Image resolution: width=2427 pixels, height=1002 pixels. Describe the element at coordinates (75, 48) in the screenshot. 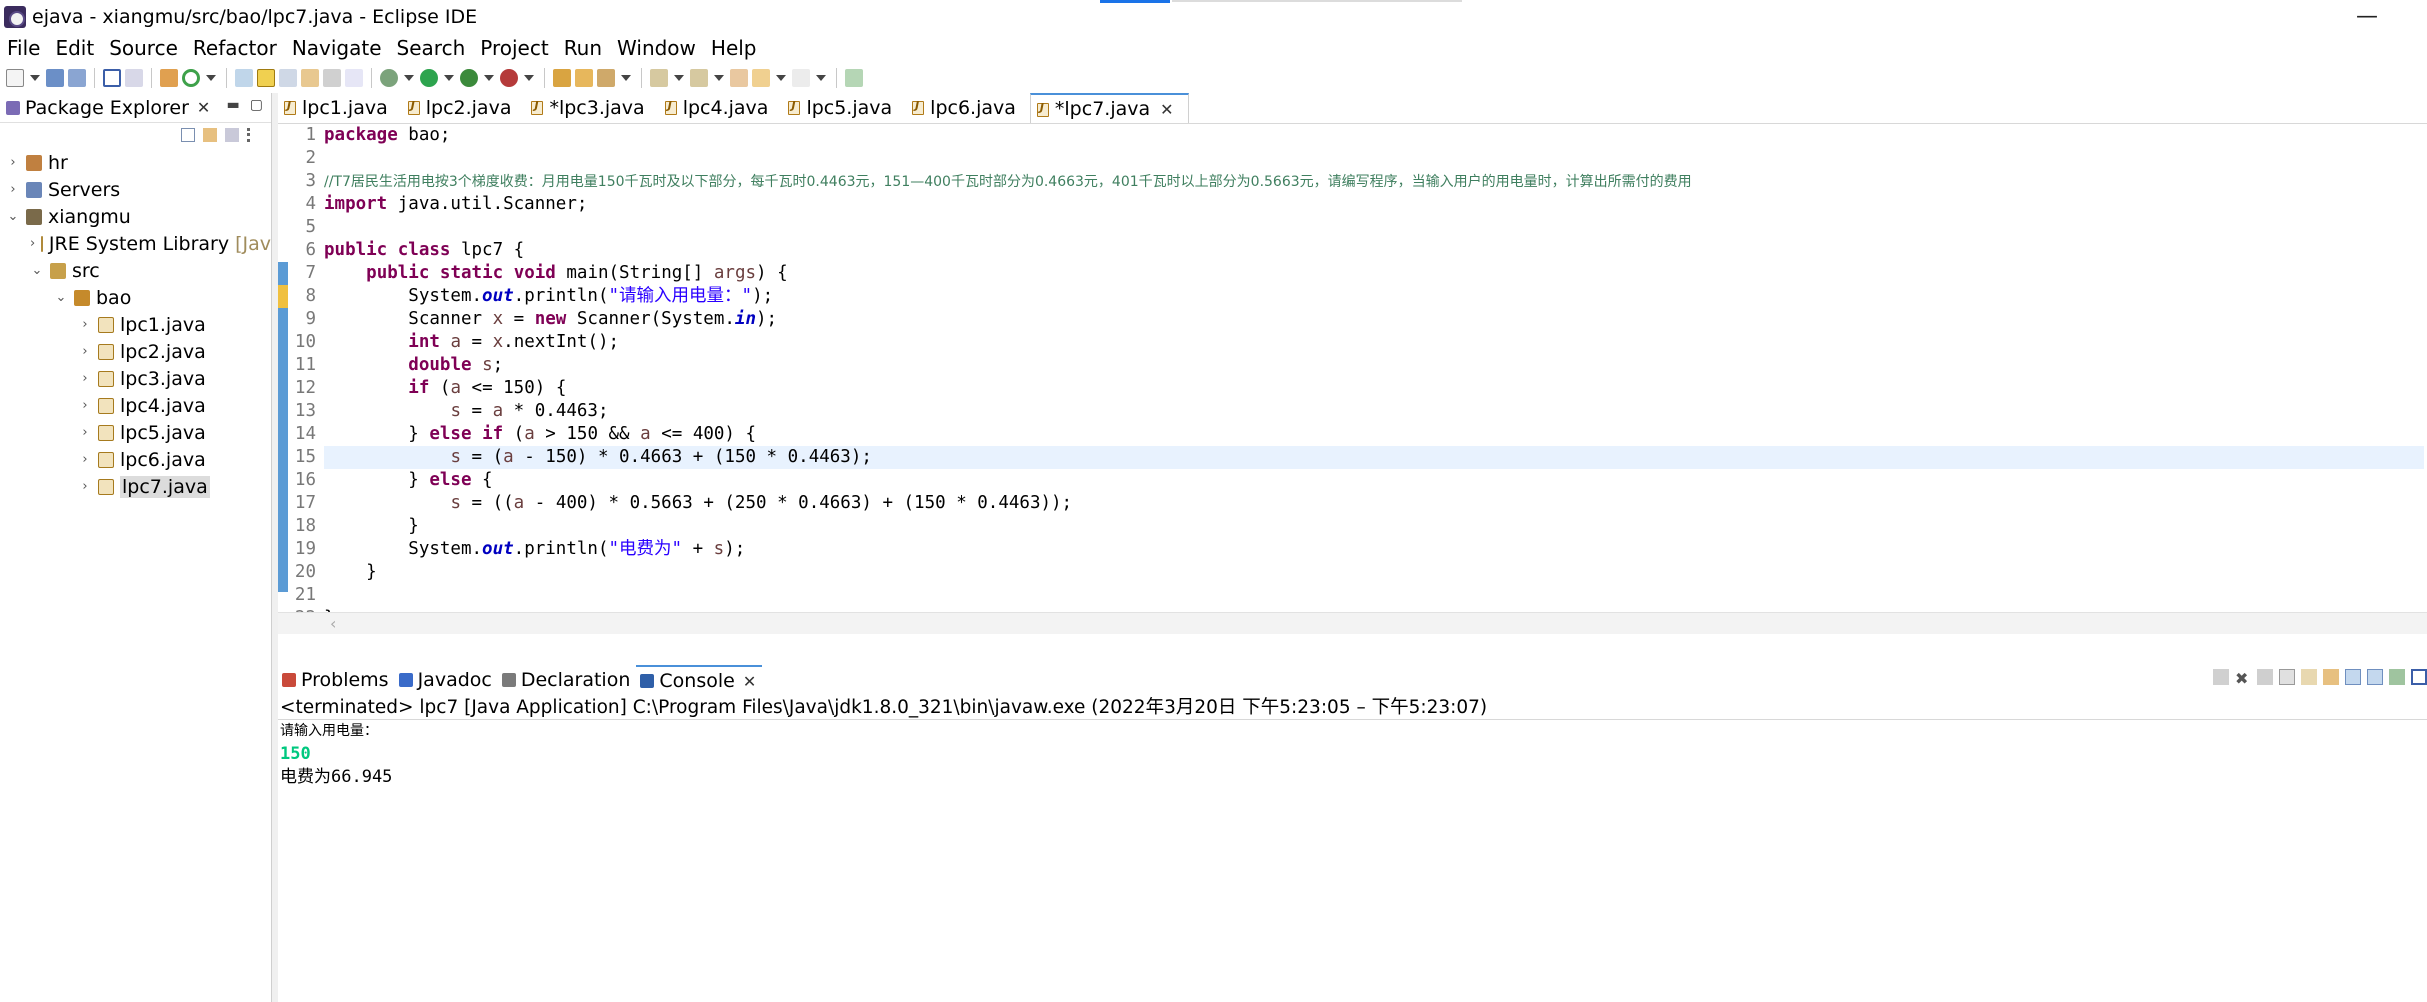

I see `menu-edit: Edit` at that location.